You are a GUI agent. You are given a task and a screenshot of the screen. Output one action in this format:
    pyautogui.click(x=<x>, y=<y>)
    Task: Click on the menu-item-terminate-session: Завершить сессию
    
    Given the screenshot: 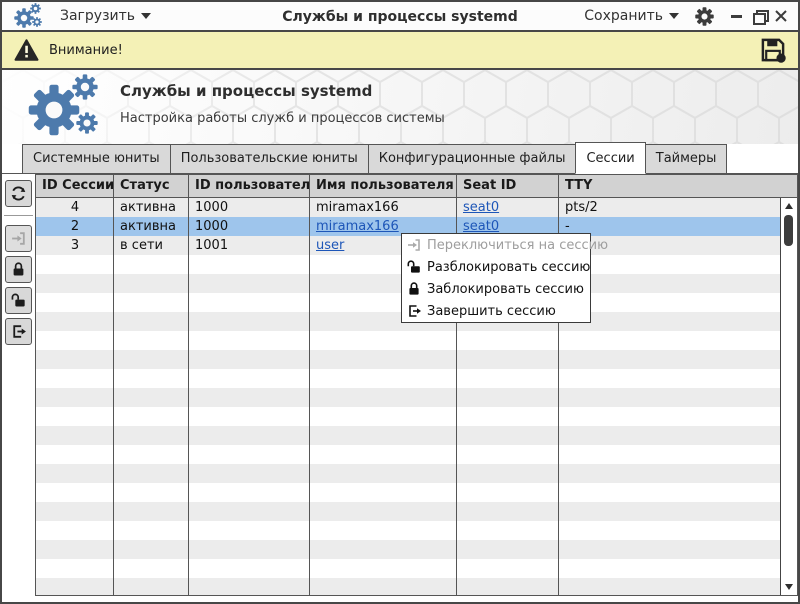 What is the action you would take?
    pyautogui.click(x=496, y=311)
    